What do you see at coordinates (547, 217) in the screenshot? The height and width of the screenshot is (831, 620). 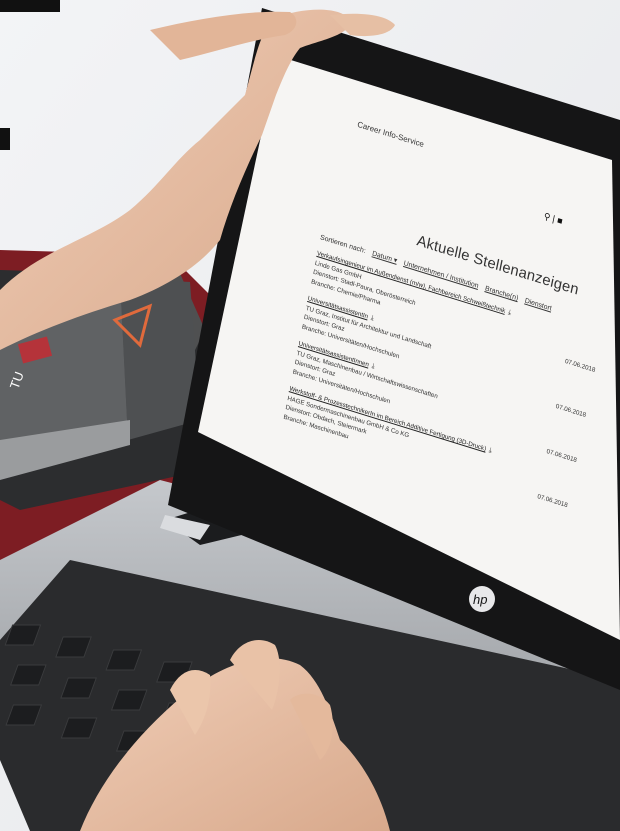 I see `search-icon: ⚲` at bounding box center [547, 217].